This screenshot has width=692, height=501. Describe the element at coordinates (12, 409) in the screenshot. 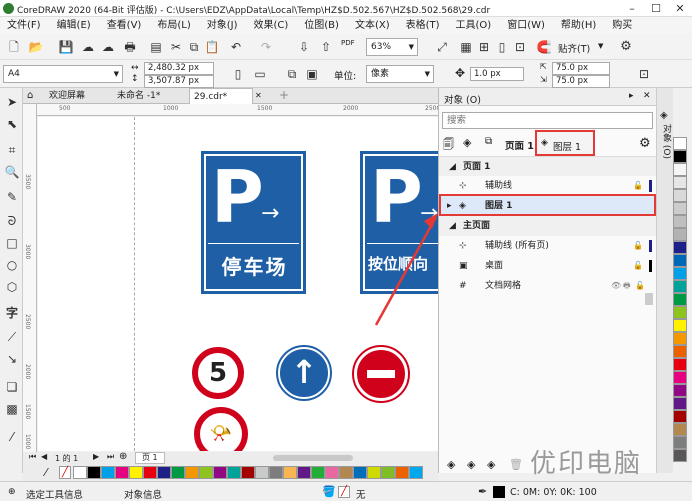

I see `transparency-icon: ▩` at that location.